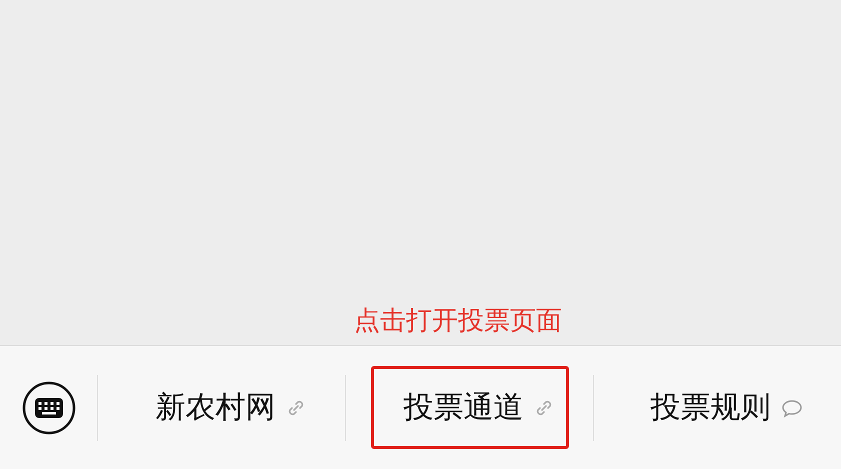  I want to click on menu-item: 投票通道, so click(469, 407).